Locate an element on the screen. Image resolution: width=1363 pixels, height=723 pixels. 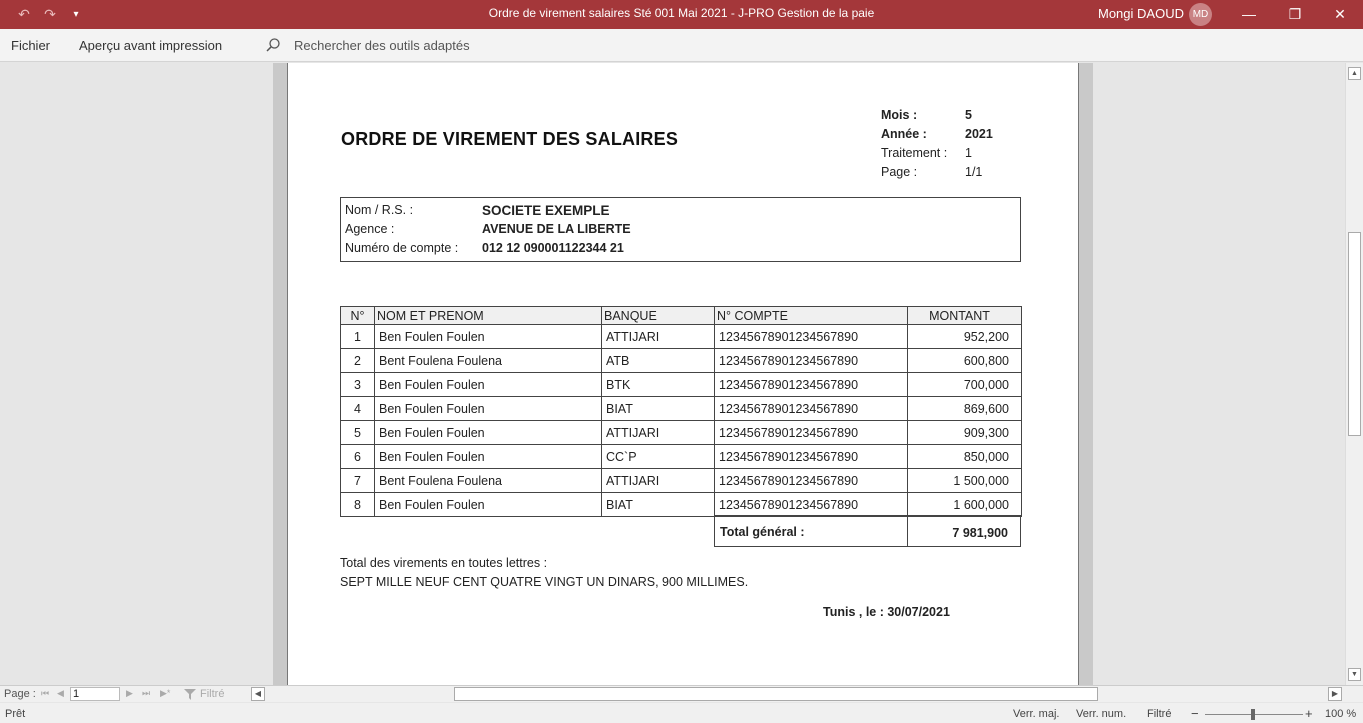
funnel-icon is located at coordinates (190, 694).